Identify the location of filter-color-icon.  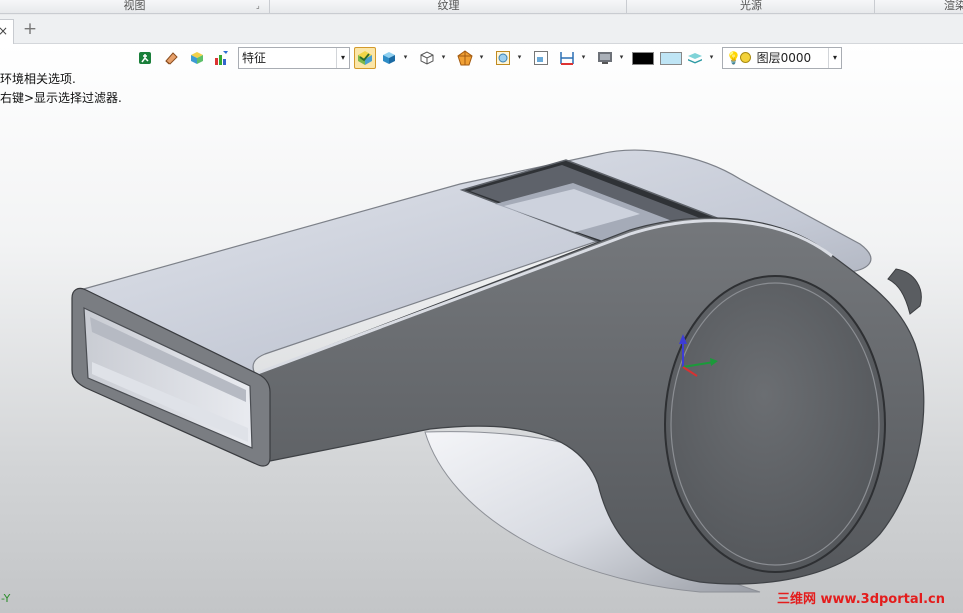
(221, 58).